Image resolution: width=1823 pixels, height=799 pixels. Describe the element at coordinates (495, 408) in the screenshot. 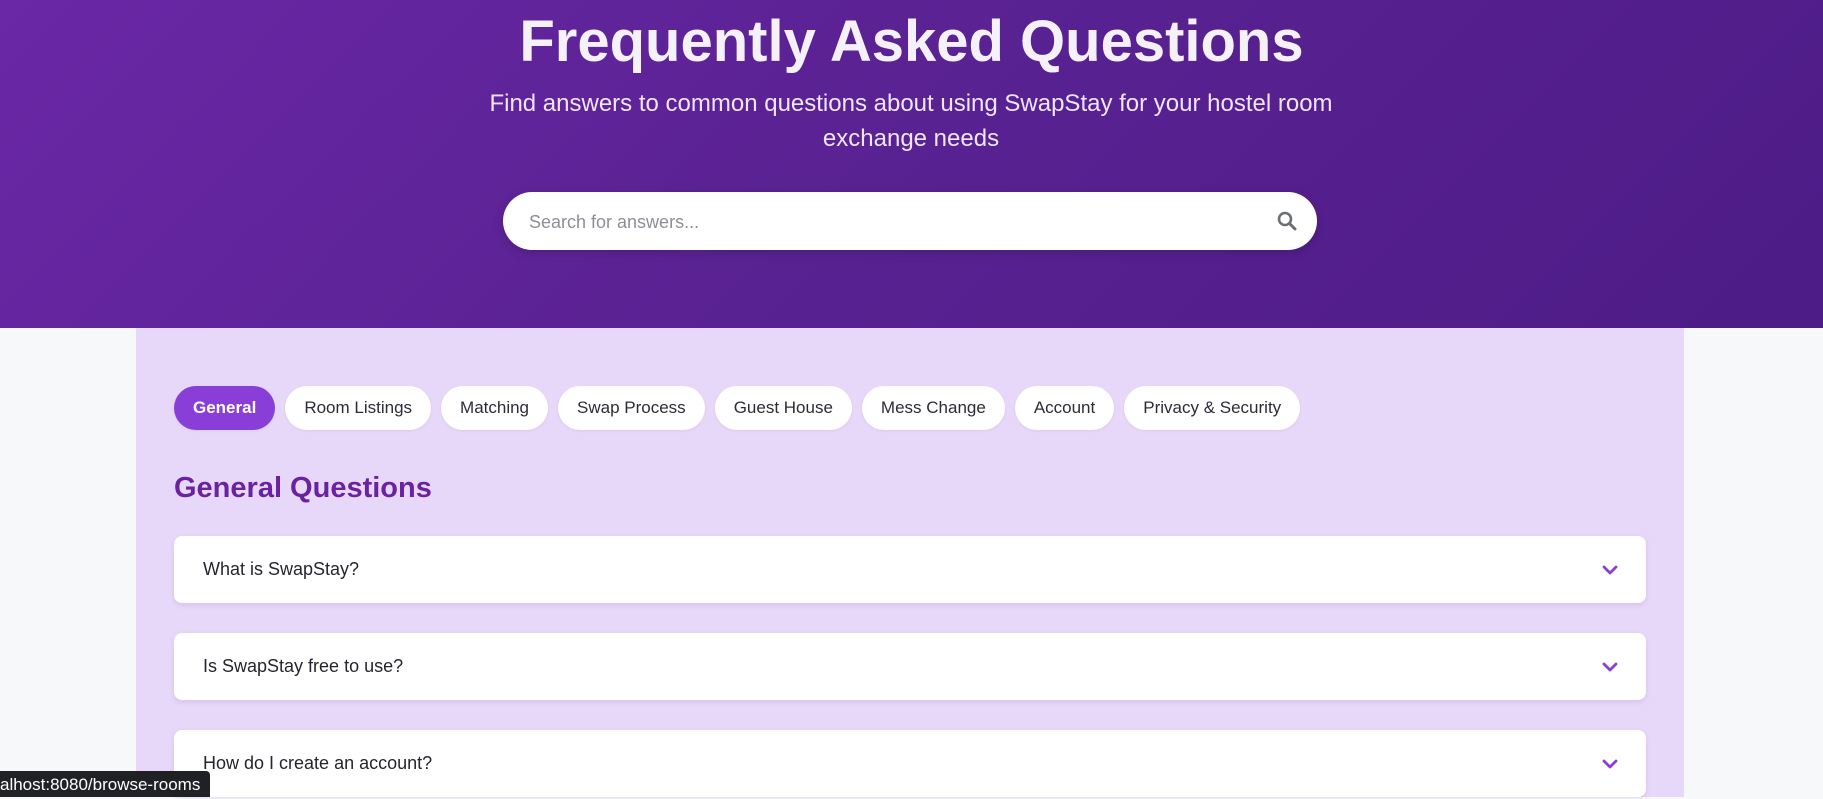

I see `tab-matching: Matching` at that location.